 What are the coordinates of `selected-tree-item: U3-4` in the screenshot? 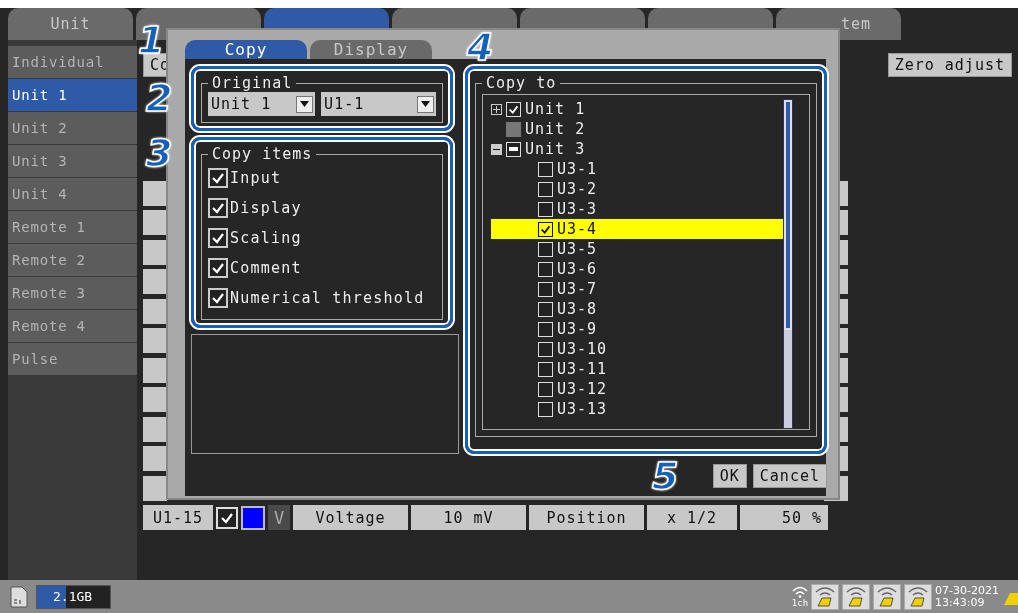 It's located at (637, 229).